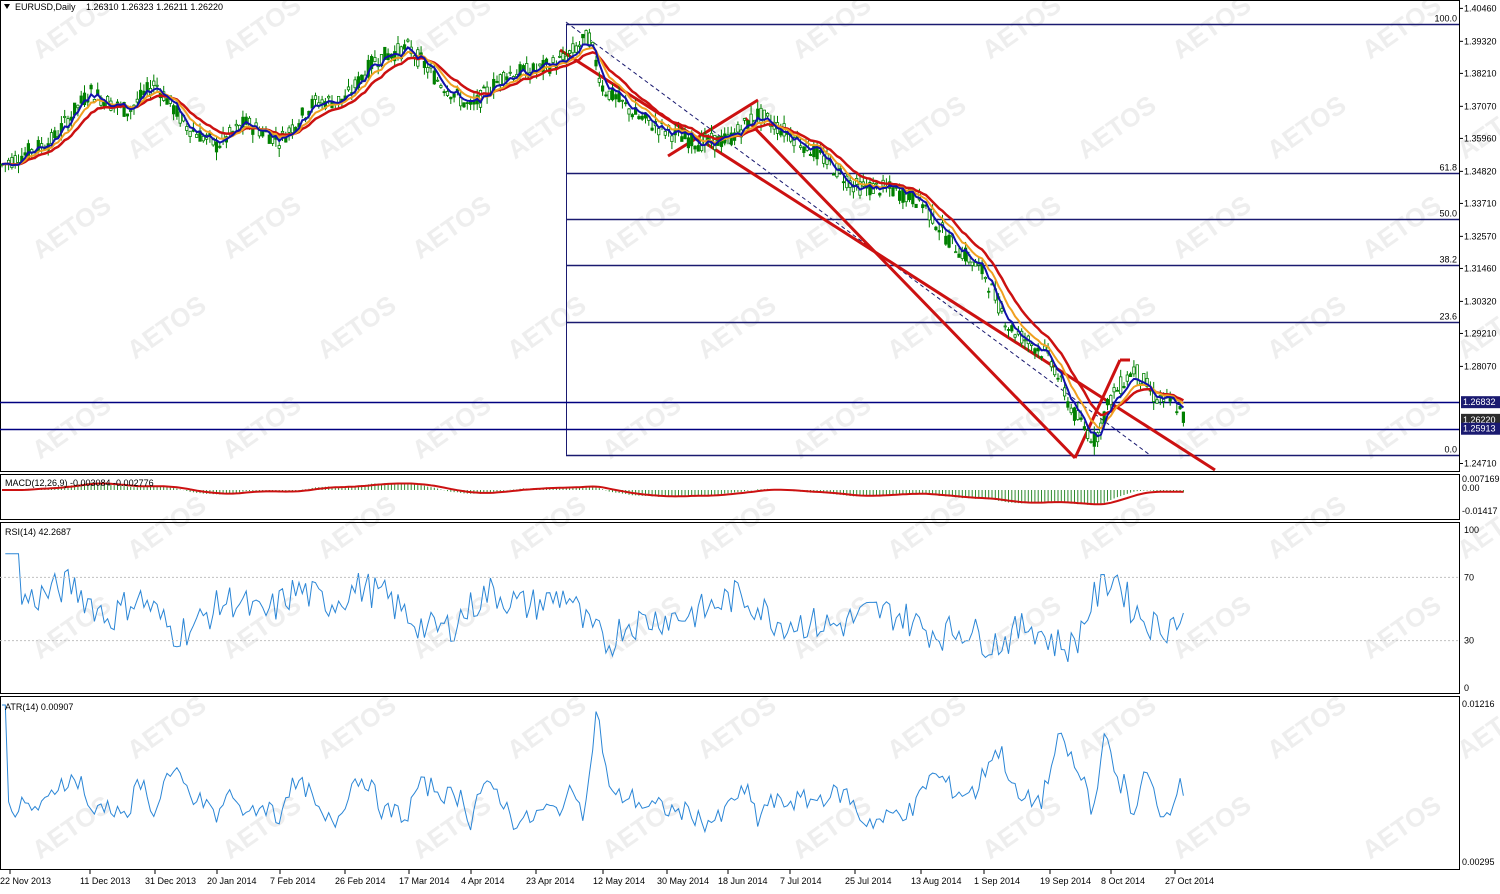 Image resolution: width=1500 pixels, height=894 pixels. I want to click on date-axis-label: 26 Feb 2014, so click(360, 881).